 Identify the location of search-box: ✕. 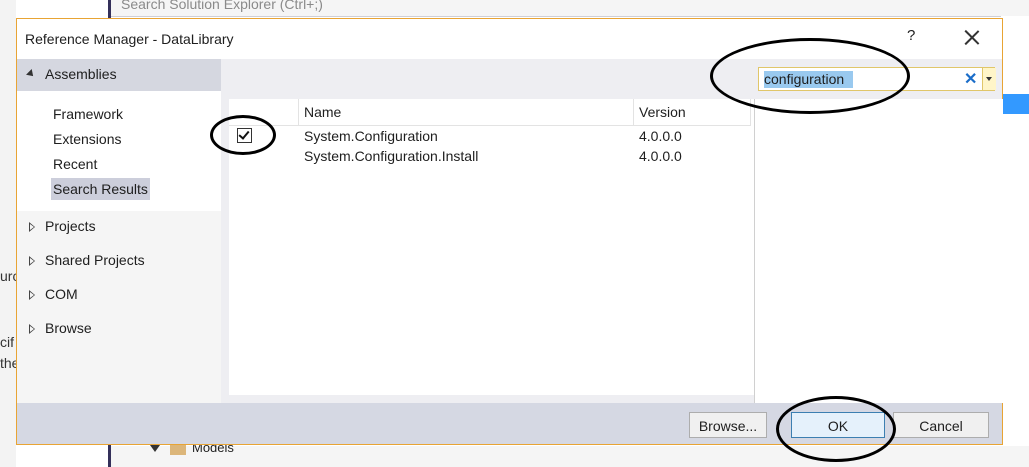
(877, 79).